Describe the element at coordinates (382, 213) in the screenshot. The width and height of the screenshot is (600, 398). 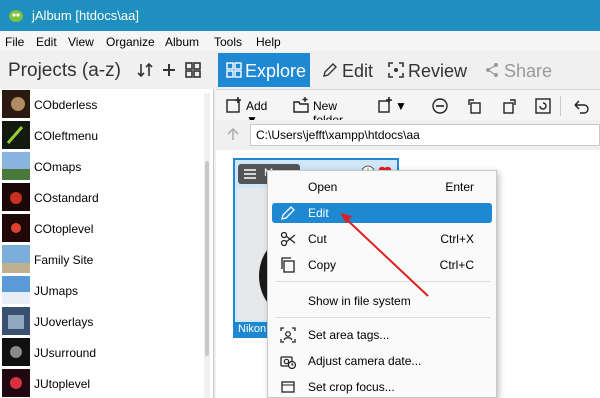
I see `menu-item-edit: Edit` at that location.